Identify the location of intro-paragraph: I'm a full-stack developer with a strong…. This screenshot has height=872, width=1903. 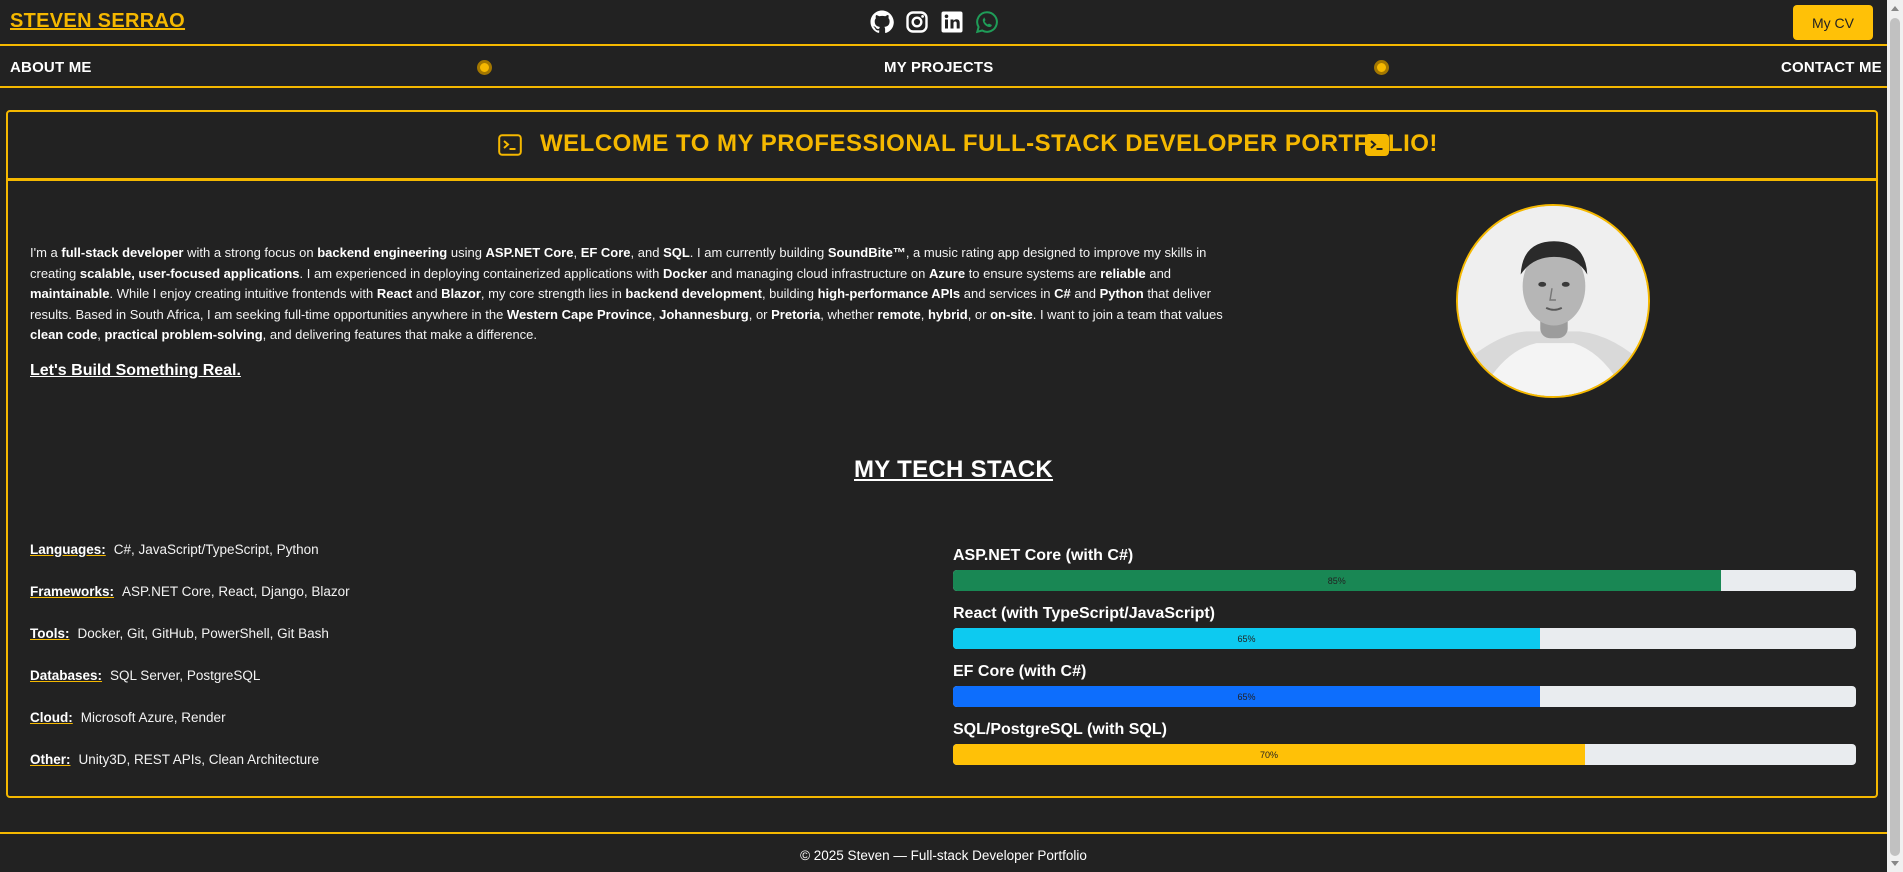
(626, 293).